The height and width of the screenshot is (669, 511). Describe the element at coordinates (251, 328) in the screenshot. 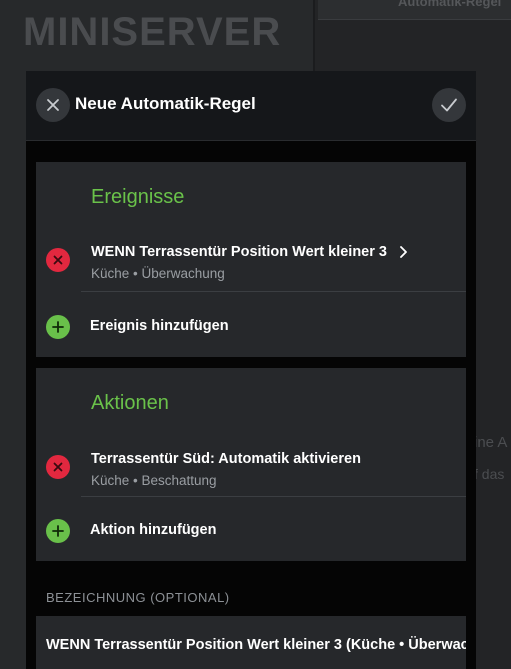

I see `add-event-button: Ereignis hinzufügen` at that location.